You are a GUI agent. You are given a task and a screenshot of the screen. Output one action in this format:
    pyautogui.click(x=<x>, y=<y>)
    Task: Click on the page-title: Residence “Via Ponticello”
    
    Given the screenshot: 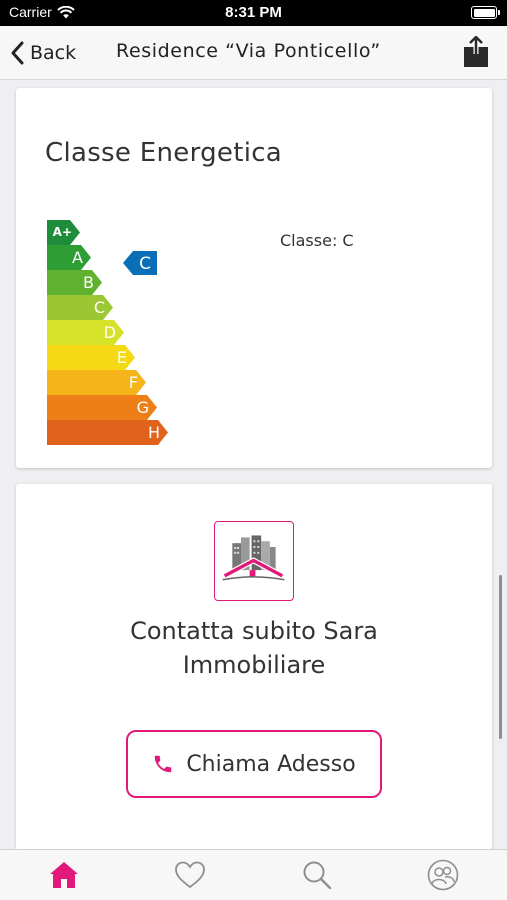 What is the action you would take?
    pyautogui.click(x=248, y=51)
    